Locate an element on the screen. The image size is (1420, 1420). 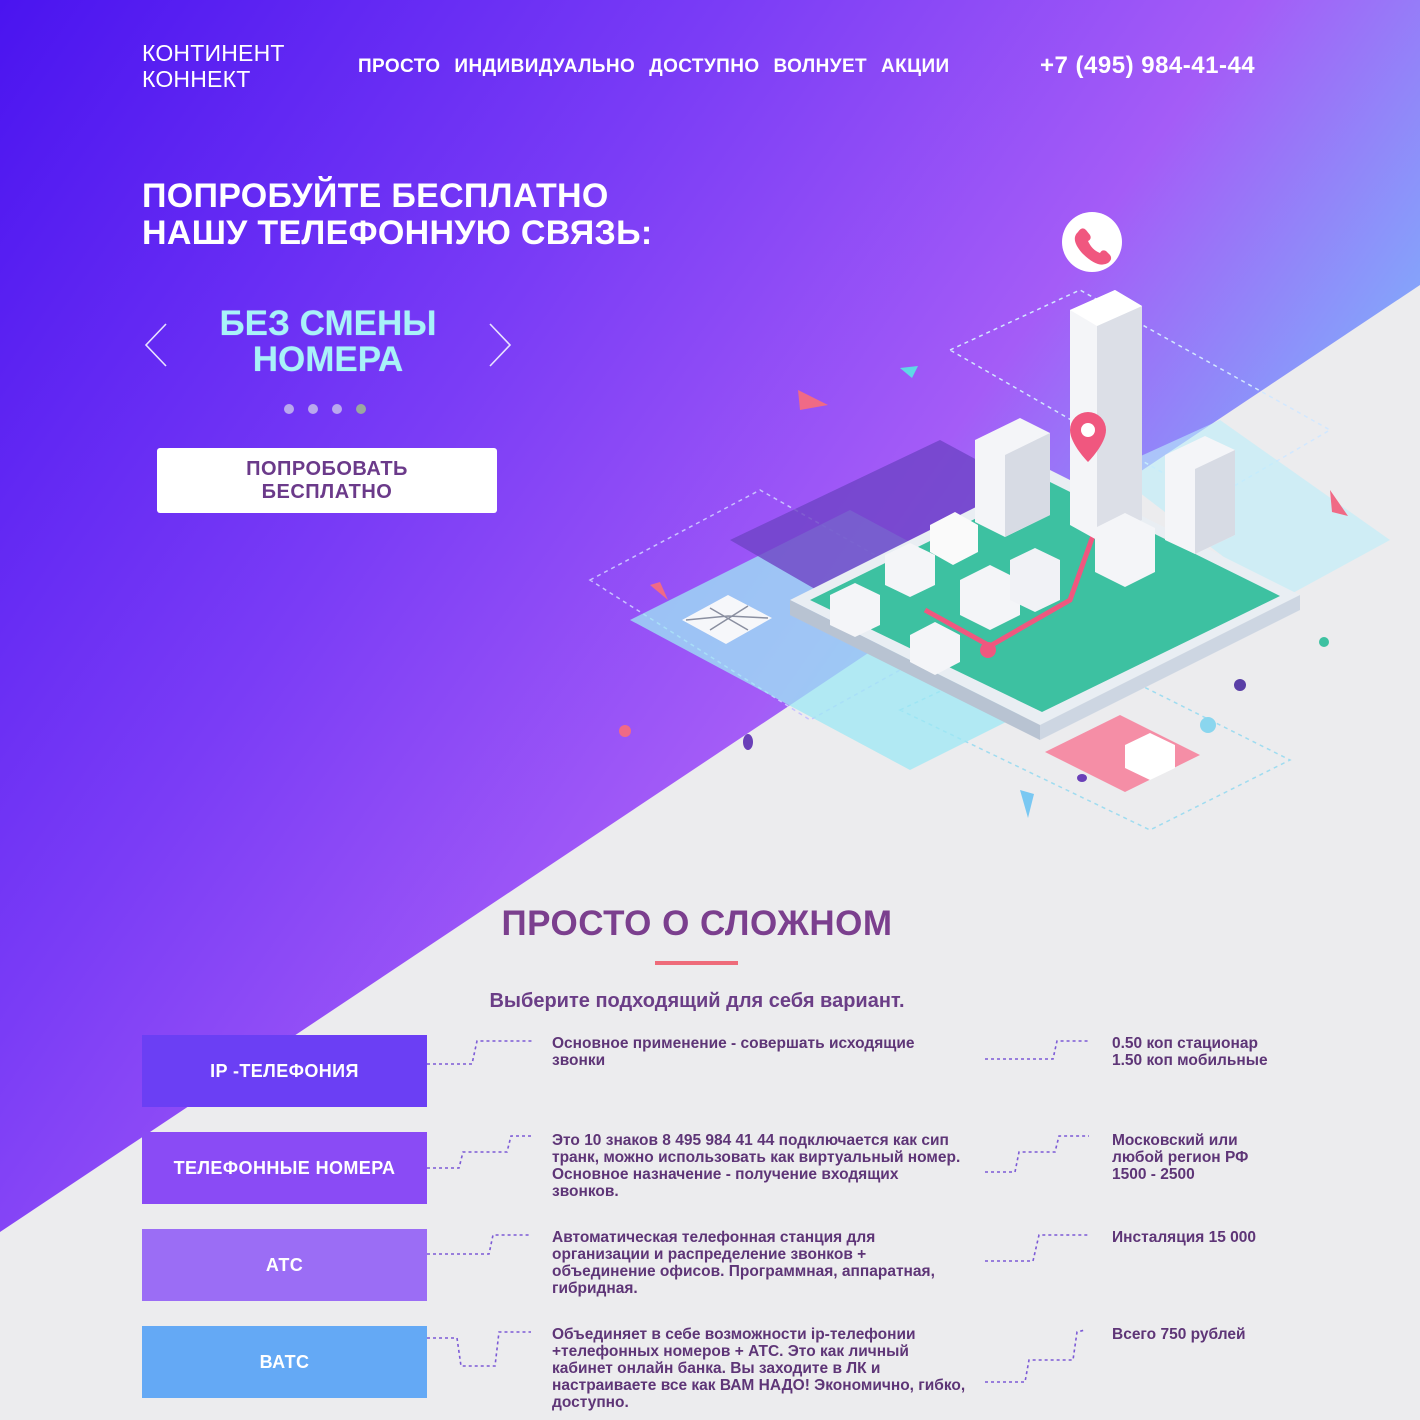
service-ip-telephony-price: 0.50 коп стационар 1.50 коп мобильные is located at coordinates (1222, 1052).